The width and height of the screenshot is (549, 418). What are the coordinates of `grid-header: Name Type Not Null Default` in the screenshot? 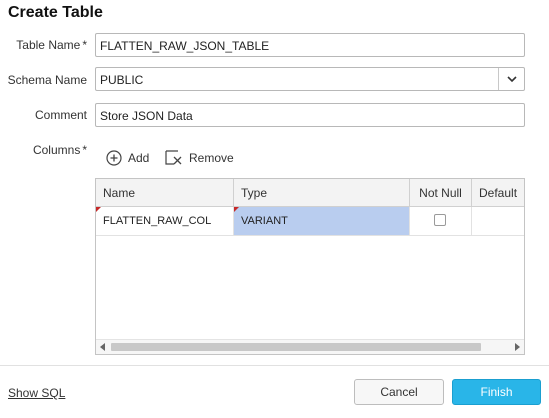 It's located at (310, 193).